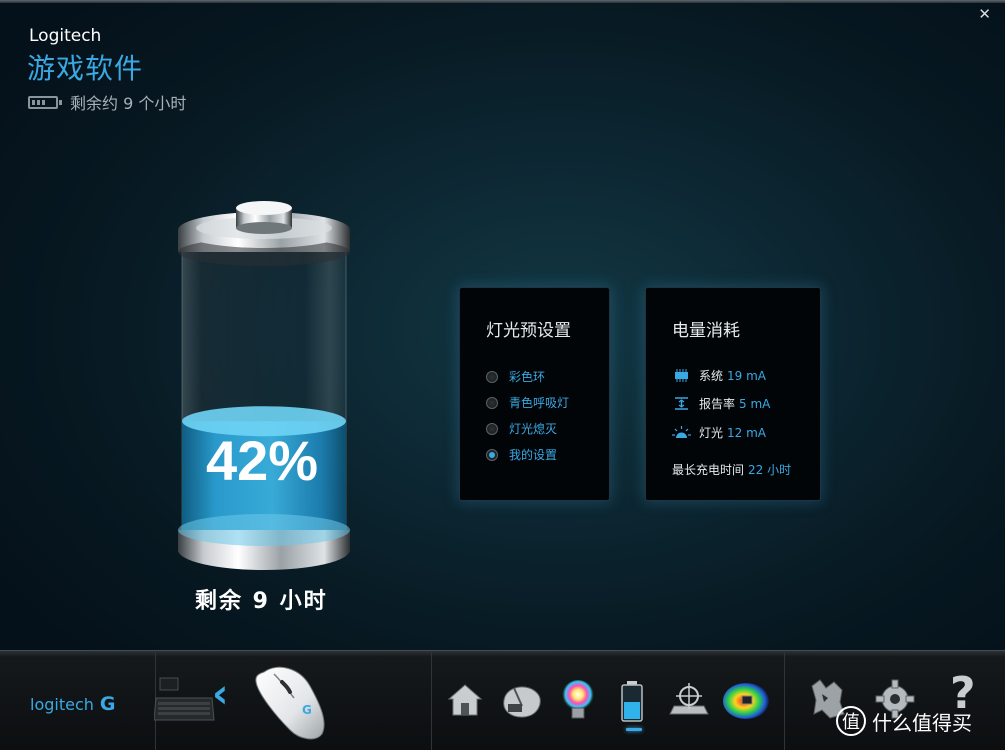  I want to click on pointer-settings-icon, so click(689, 700).